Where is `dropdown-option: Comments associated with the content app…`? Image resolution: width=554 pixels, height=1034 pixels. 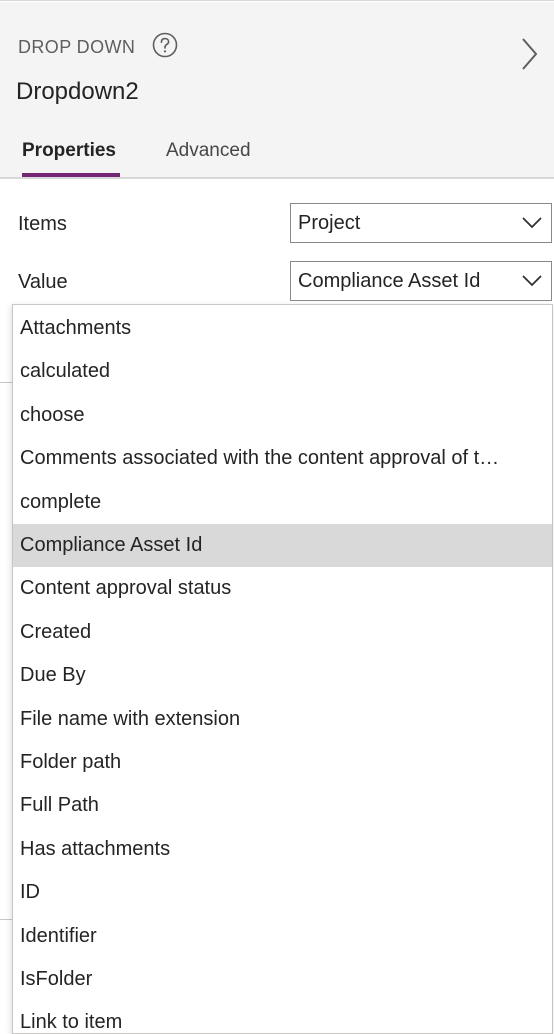 dropdown-option: Comments associated with the content app… is located at coordinates (282, 458).